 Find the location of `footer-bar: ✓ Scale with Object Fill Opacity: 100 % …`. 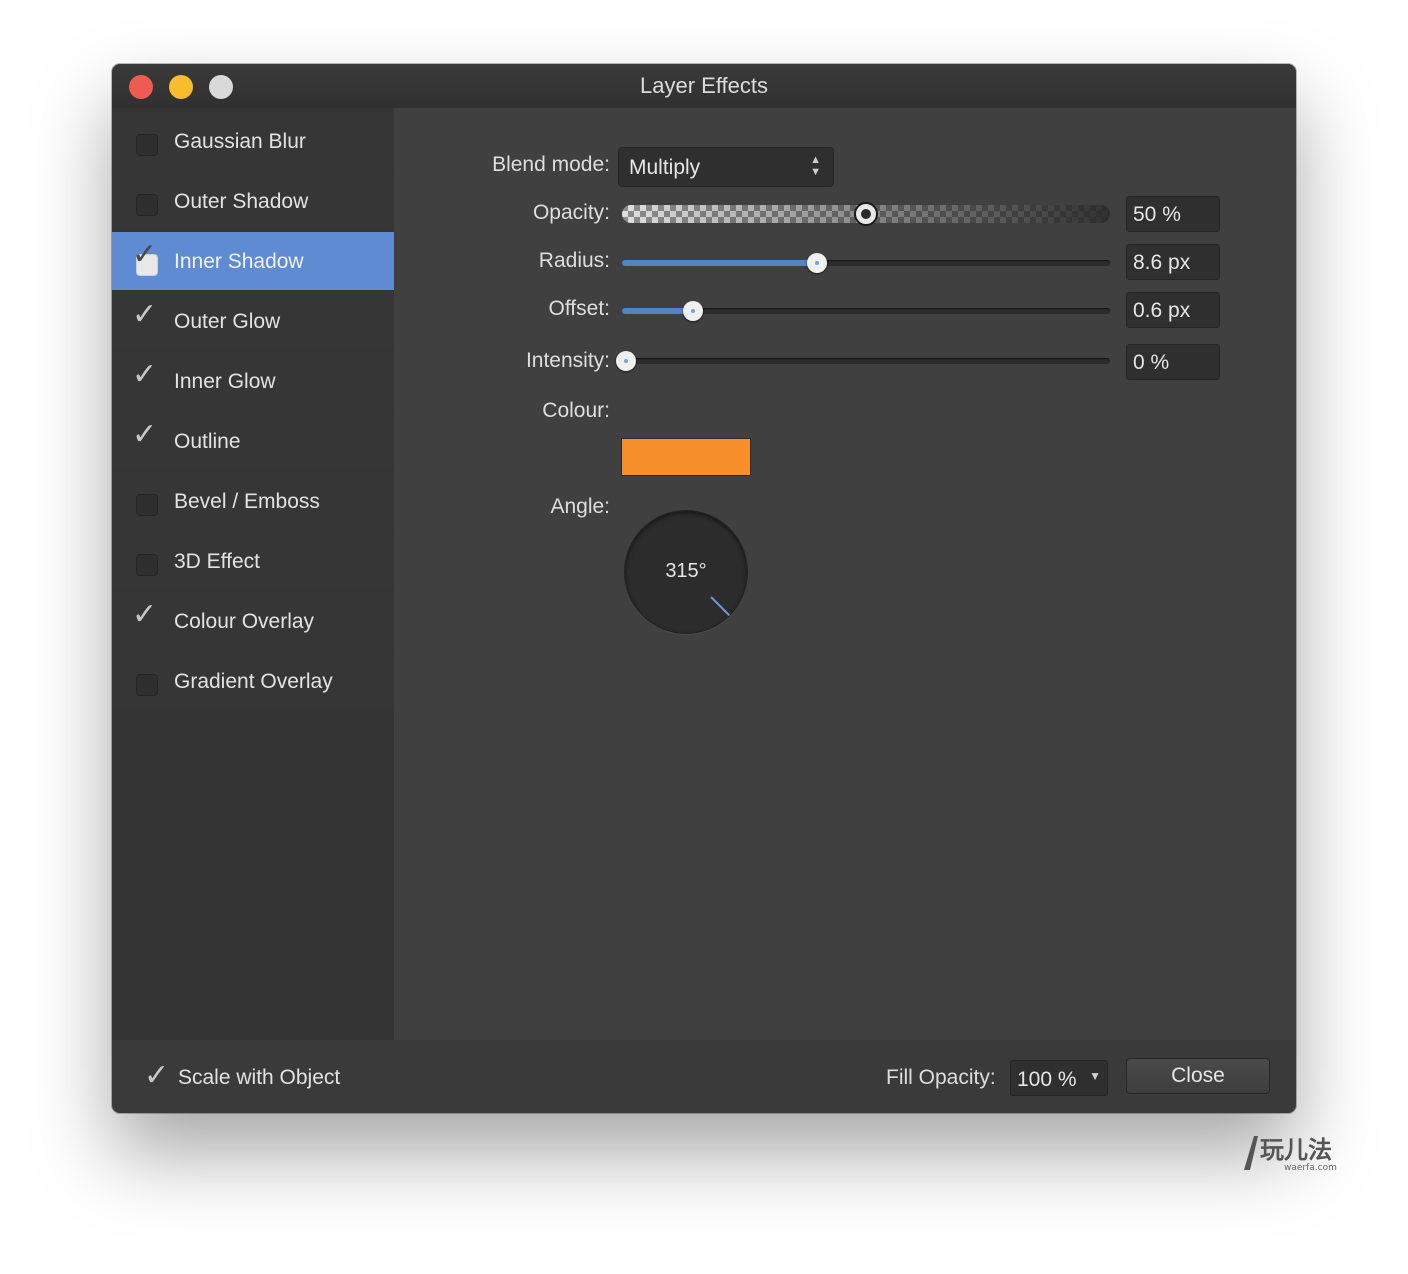

footer-bar: ✓ Scale with Object Fill Opacity: 100 % … is located at coordinates (704, 1076).